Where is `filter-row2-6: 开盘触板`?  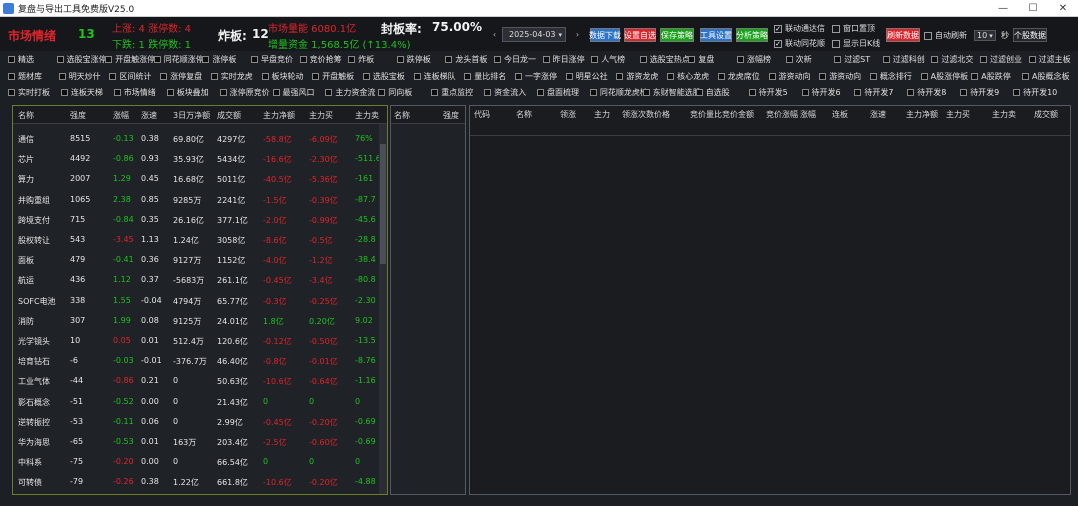
filter-row2-6: 开盘触板 is located at coordinates (333, 76).